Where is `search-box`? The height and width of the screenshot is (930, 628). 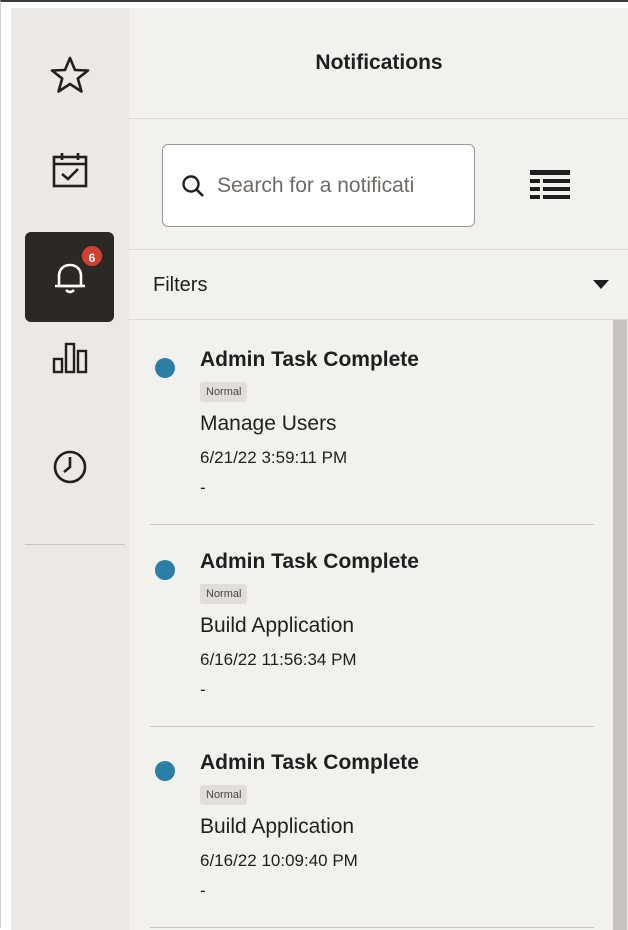 search-box is located at coordinates (318, 185).